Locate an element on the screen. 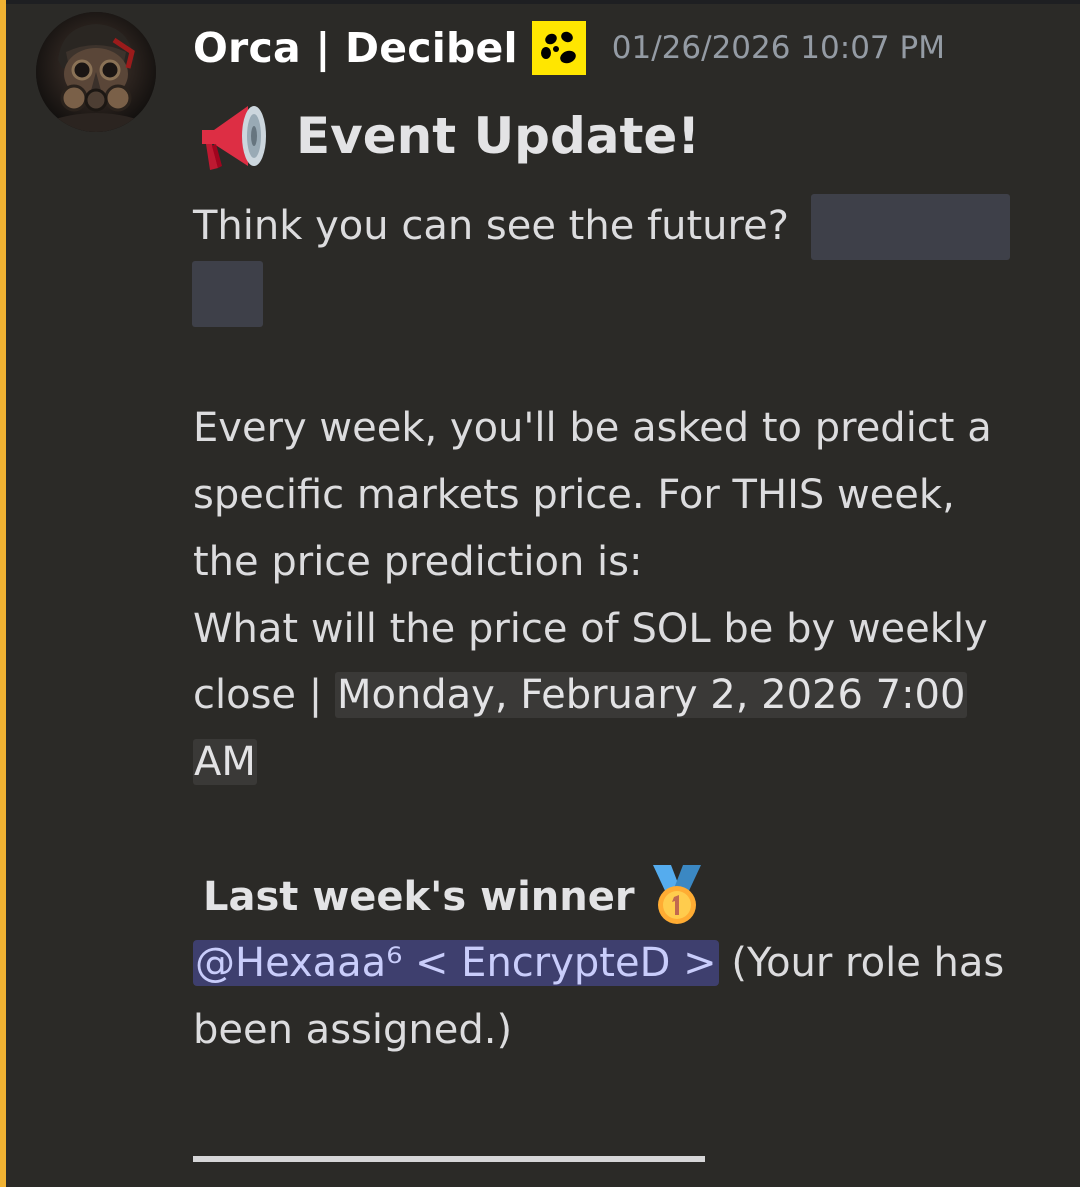  message-timestamp: 01/26/2026 10:07 PM is located at coordinates (778, 48).